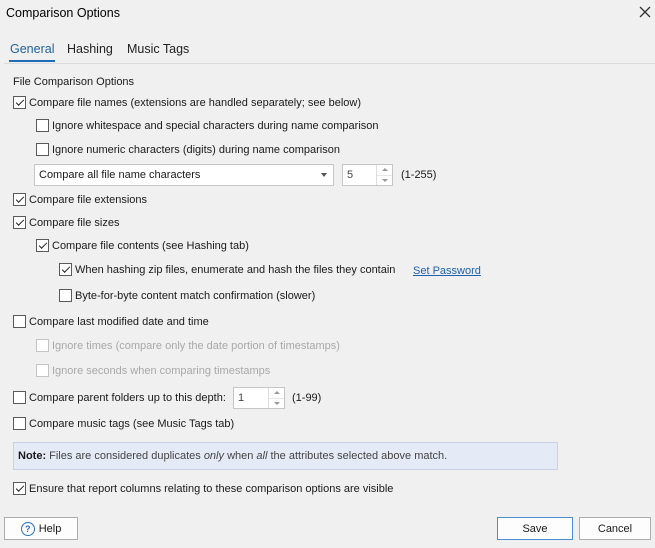 The height and width of the screenshot is (548, 655). I want to click on name-chars-select: Compare all file name characters, so click(184, 175).